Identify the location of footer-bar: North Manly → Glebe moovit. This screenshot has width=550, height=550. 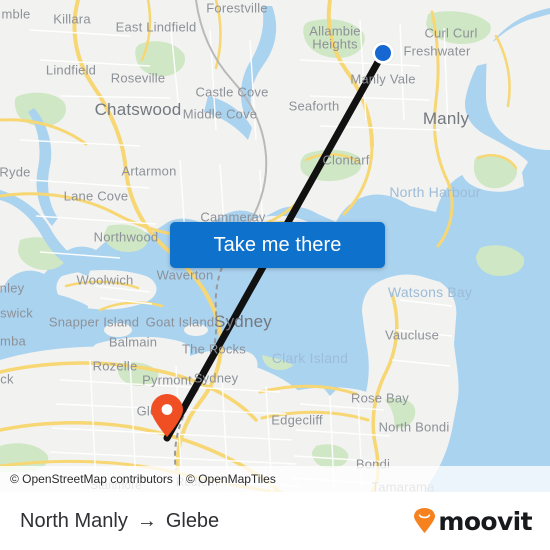
(275, 521).